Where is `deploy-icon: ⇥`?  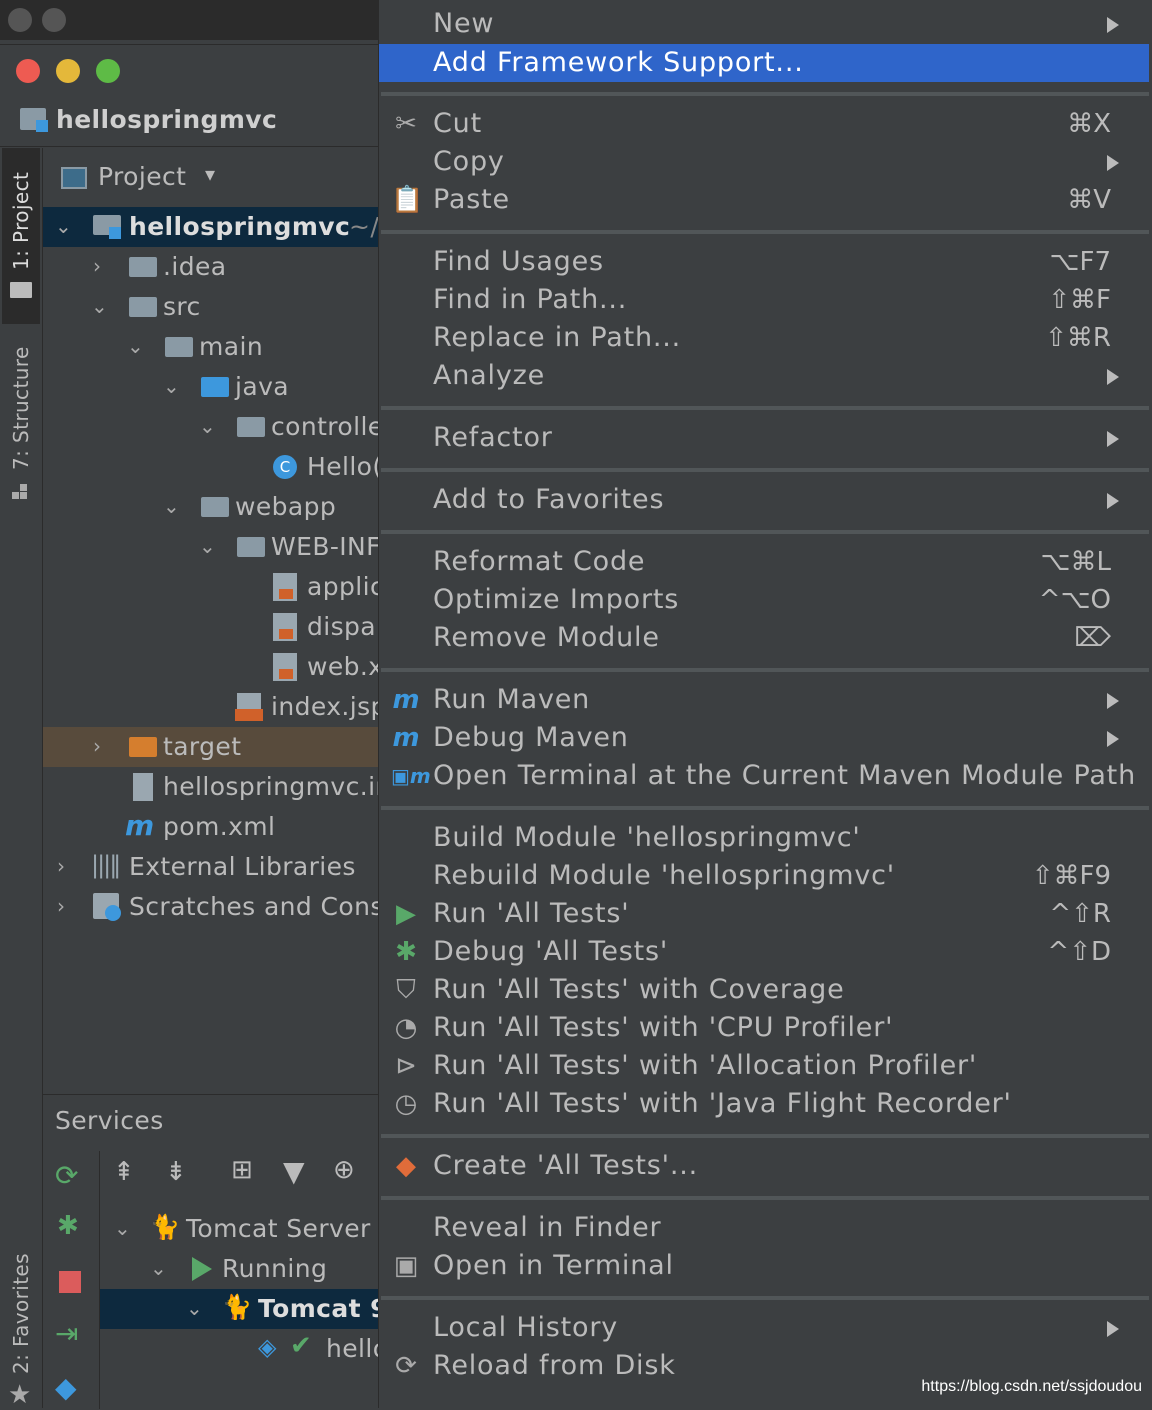 deploy-icon: ⇥ is located at coordinates (66, 1333).